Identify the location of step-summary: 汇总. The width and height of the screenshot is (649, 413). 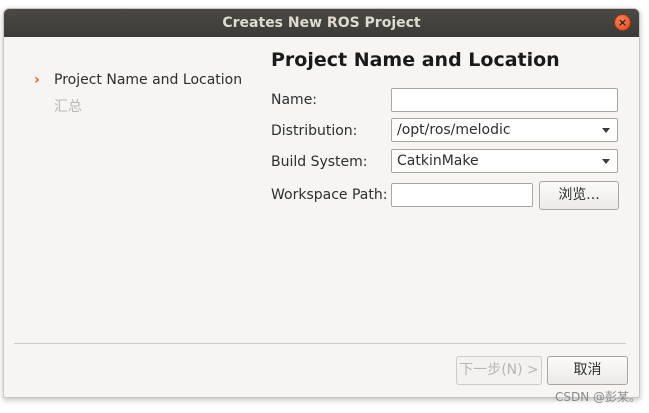
(138, 106).